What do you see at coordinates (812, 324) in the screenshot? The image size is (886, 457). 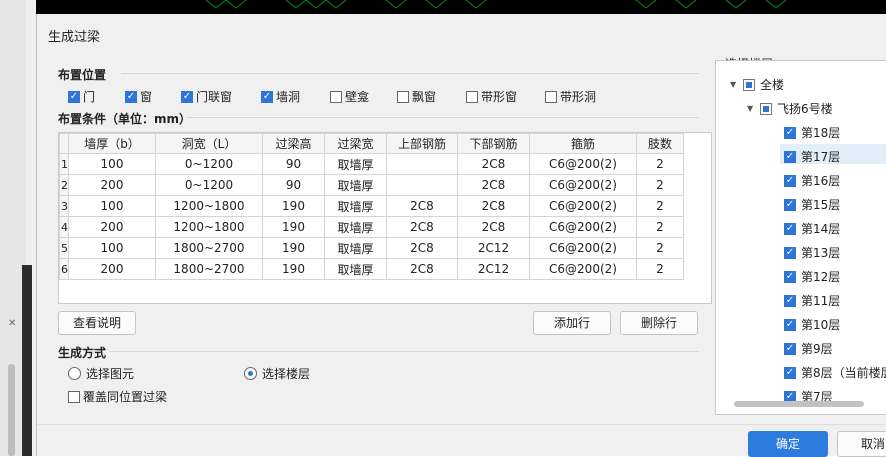 I see `tree-node-floor: ✓ 第10层` at bounding box center [812, 324].